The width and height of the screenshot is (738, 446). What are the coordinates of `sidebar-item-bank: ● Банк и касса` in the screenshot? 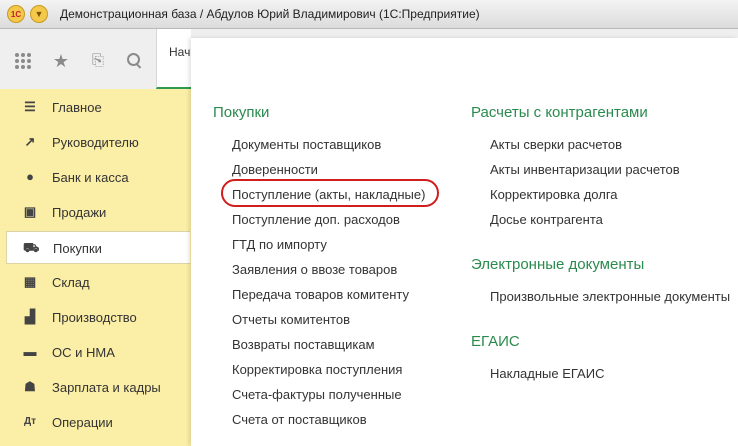 It's located at (98, 177).